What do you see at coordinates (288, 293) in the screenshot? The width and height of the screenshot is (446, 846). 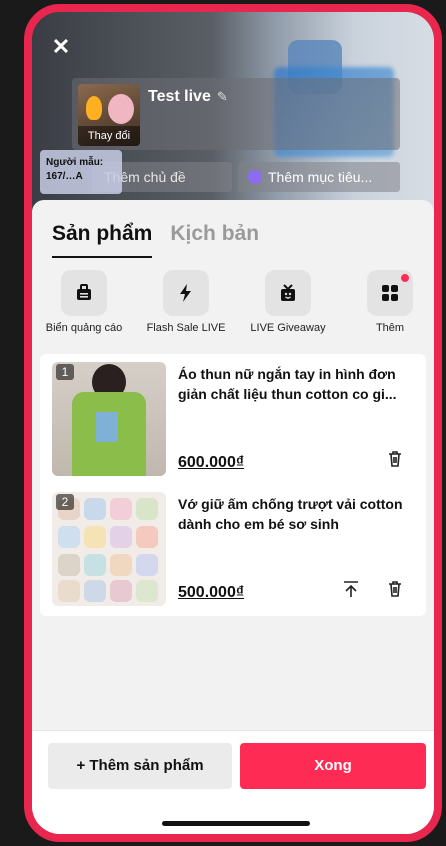 I see `gift-box-icon` at bounding box center [288, 293].